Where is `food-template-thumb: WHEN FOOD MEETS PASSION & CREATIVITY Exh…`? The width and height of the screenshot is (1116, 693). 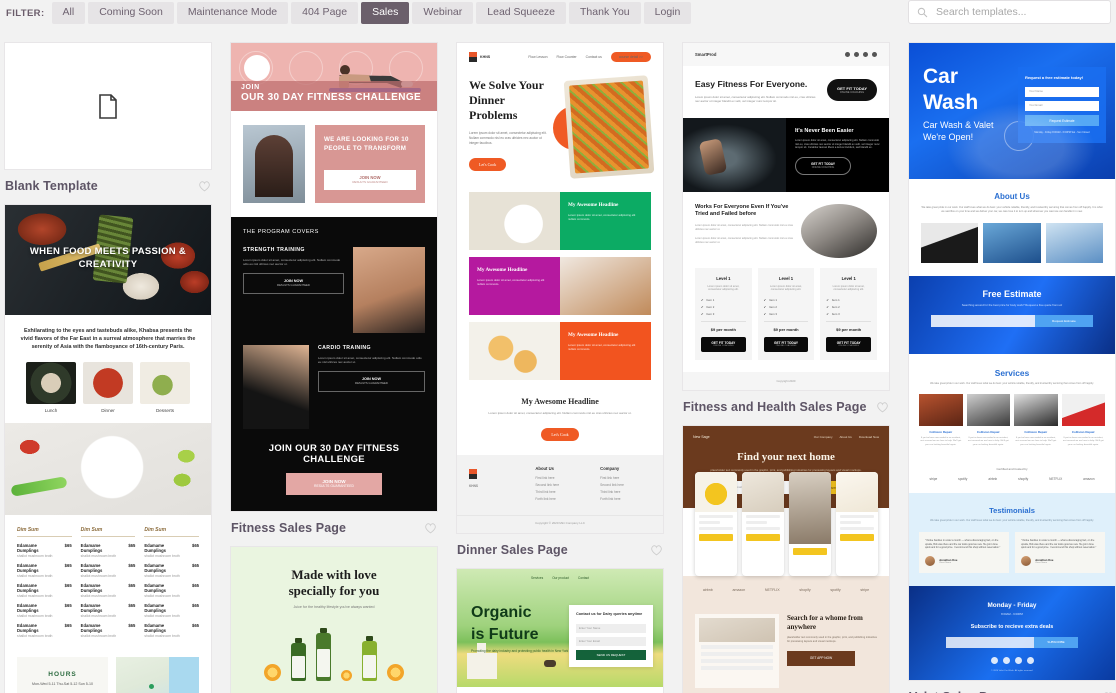 food-template-thumb: WHEN FOOD MEETS PASSION & CREATIVITY Exh… is located at coordinates (108, 449).